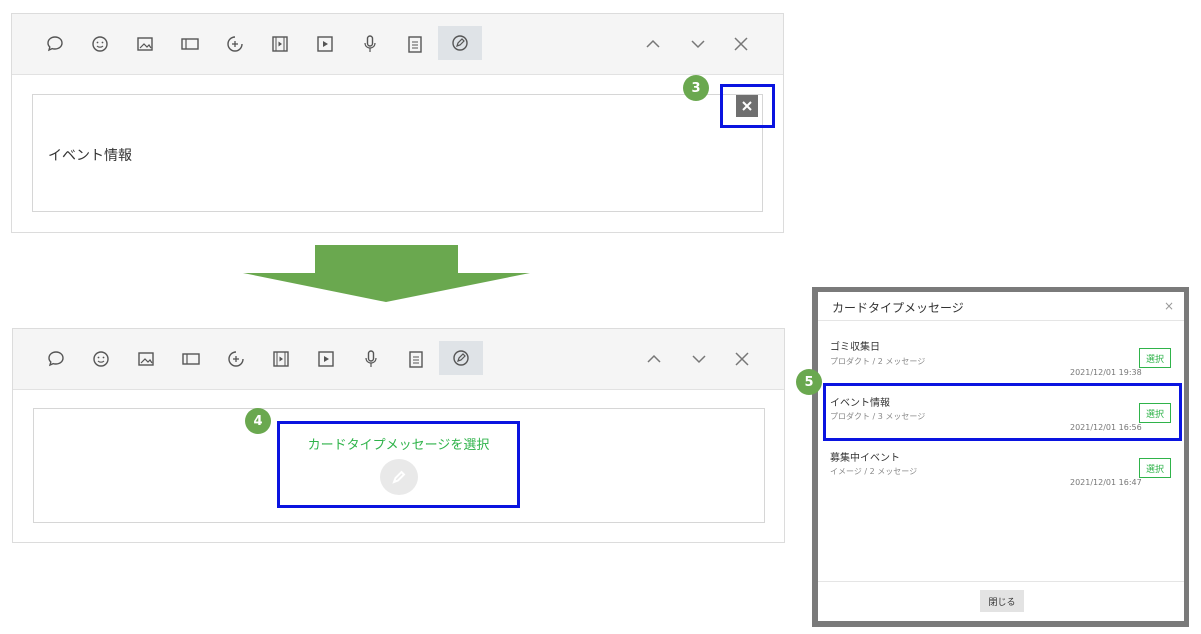  What do you see at coordinates (397, 153) in the screenshot?
I see `card-content-area: イベント情報` at bounding box center [397, 153].